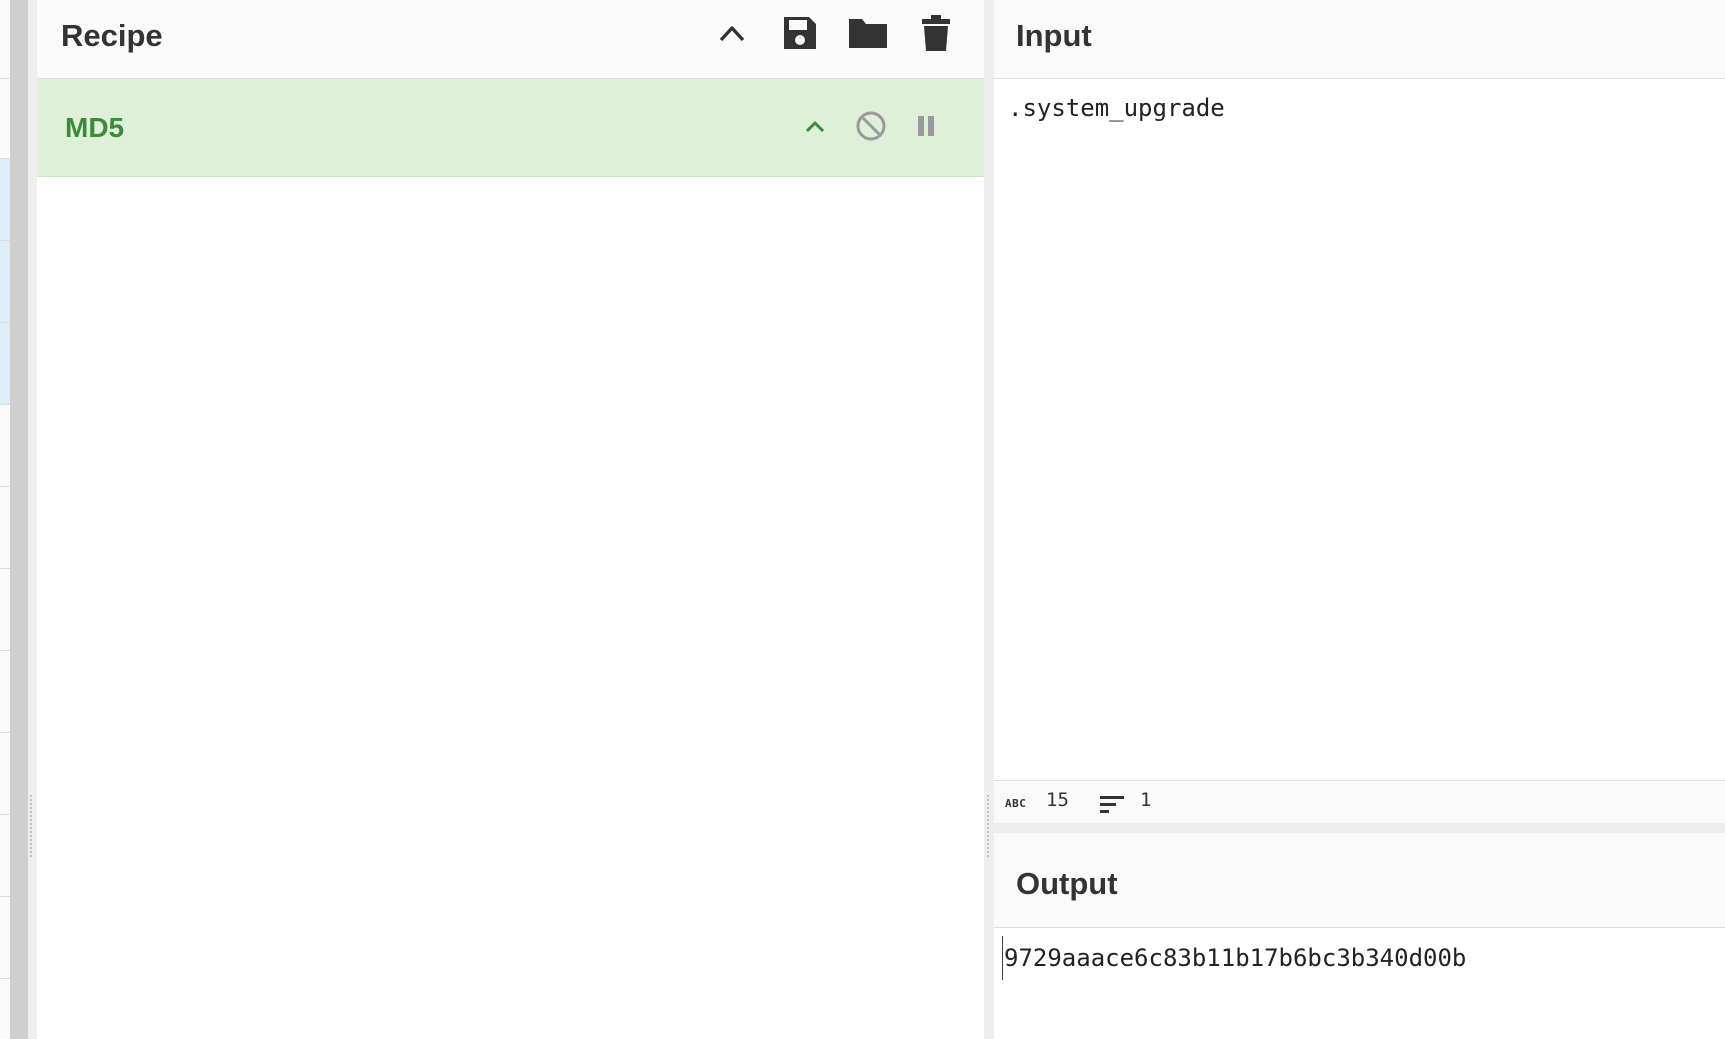 Image resolution: width=1725 pixels, height=1039 pixels. I want to click on operations-list-edge, so click(5, 519).